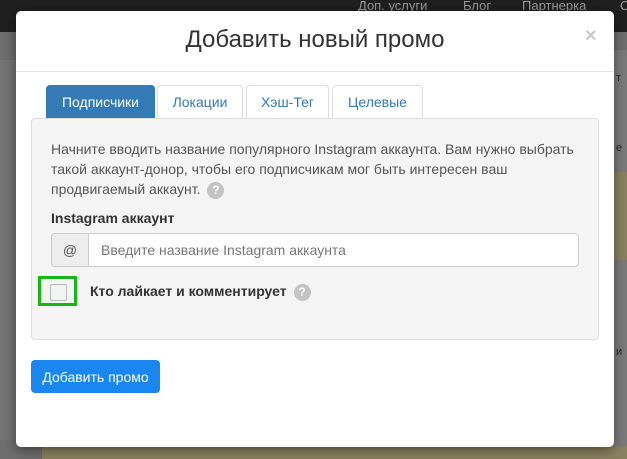 This screenshot has width=627, height=459. Describe the element at coordinates (333, 250) in the screenshot. I see `instagram-account-input` at that location.